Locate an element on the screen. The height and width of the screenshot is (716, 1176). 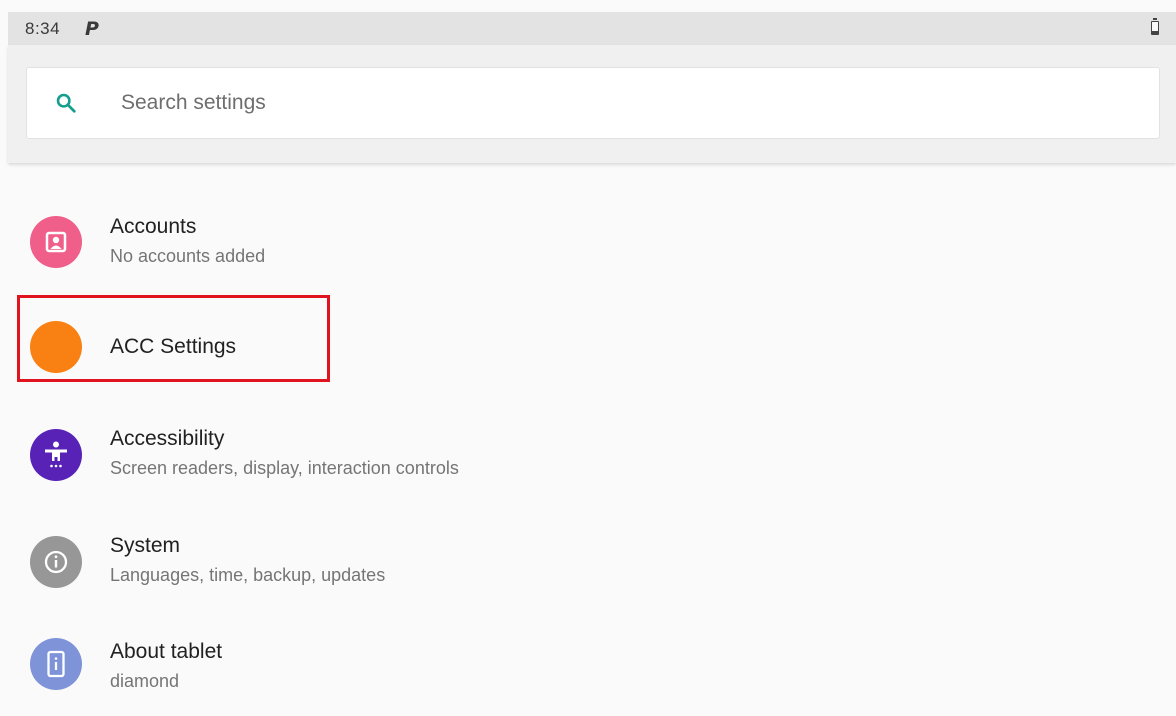
setting-title: ACC Settings is located at coordinates (173, 346).